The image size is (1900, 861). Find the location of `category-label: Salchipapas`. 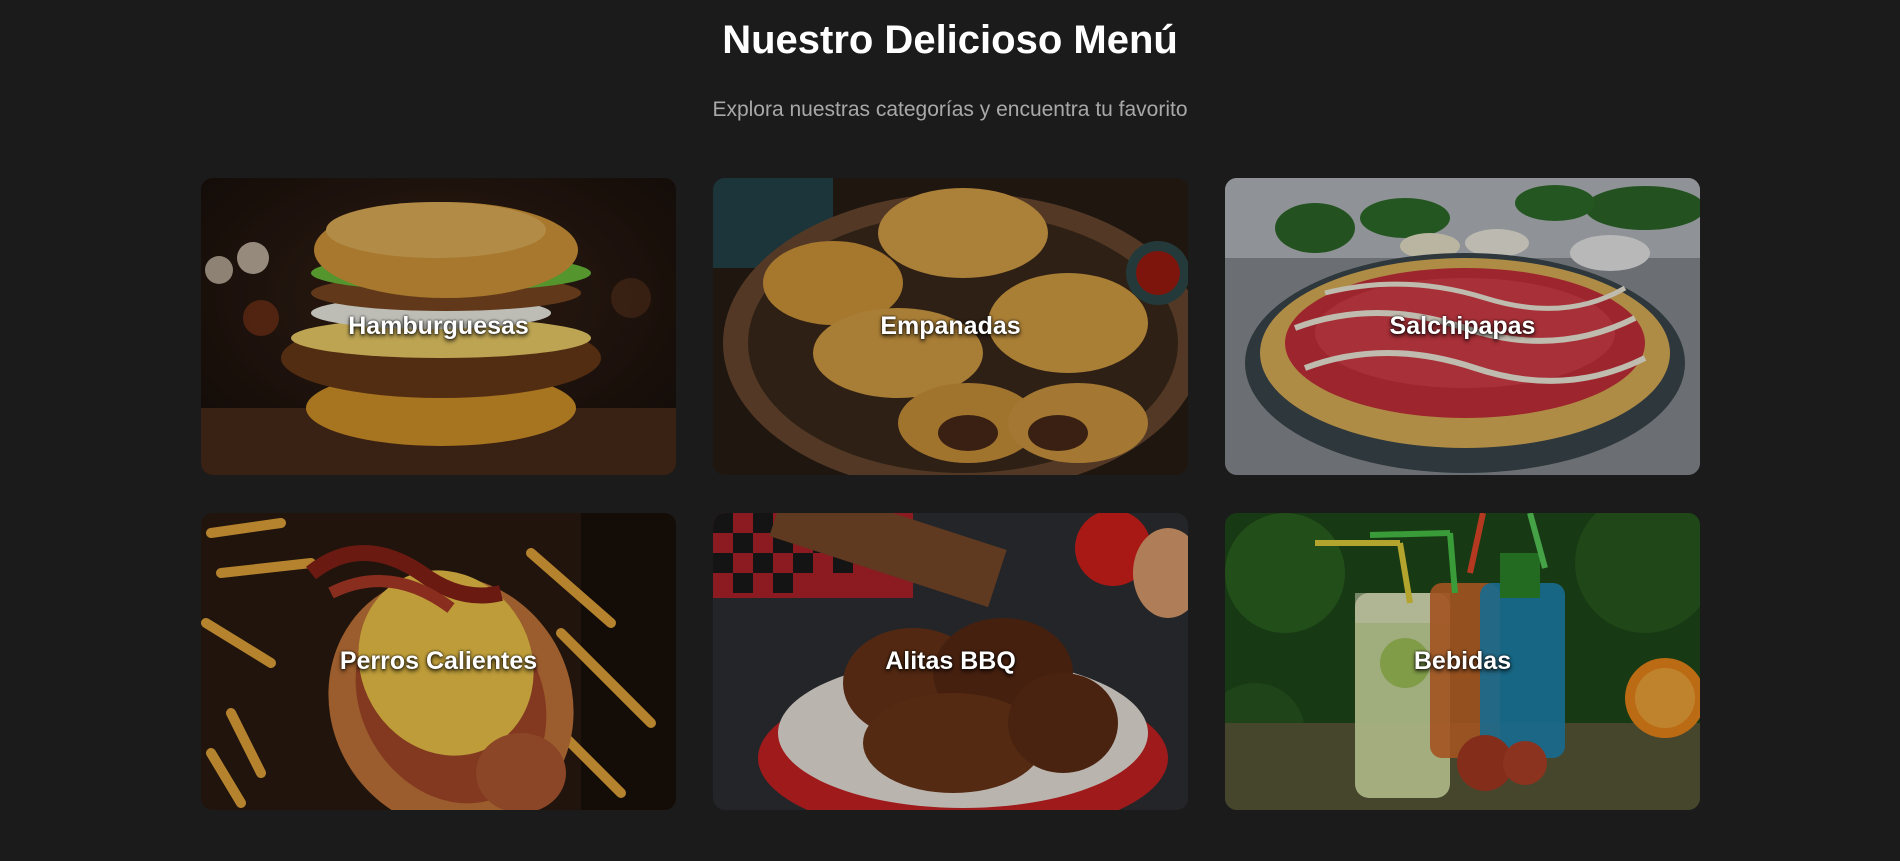

category-label: Salchipapas is located at coordinates (1462, 326).